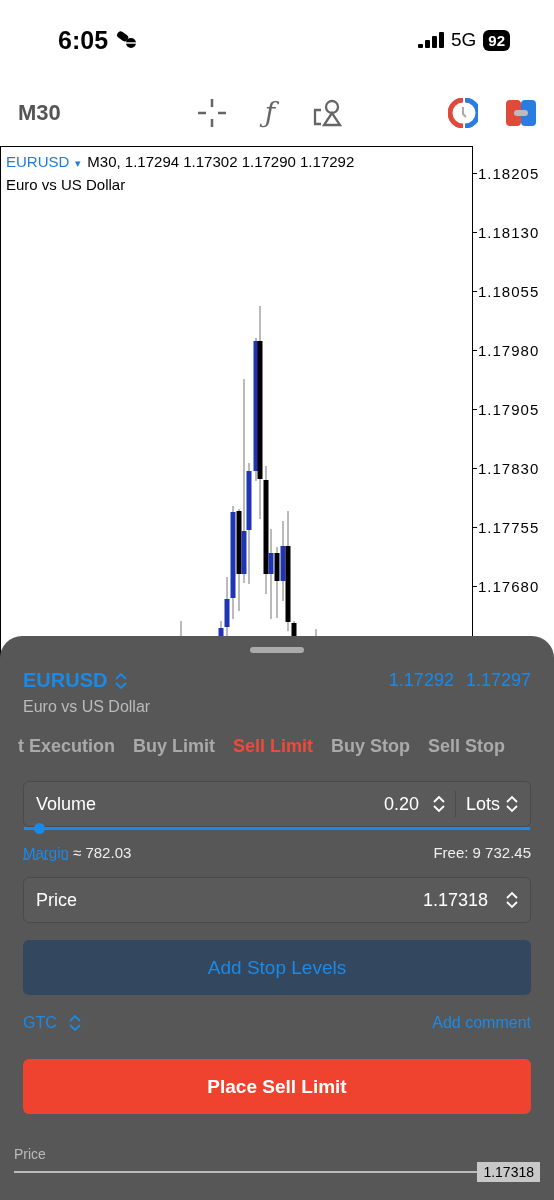  Describe the element at coordinates (277, 1086) in the screenshot. I see `place-order-button: Place Sell Limit` at that location.